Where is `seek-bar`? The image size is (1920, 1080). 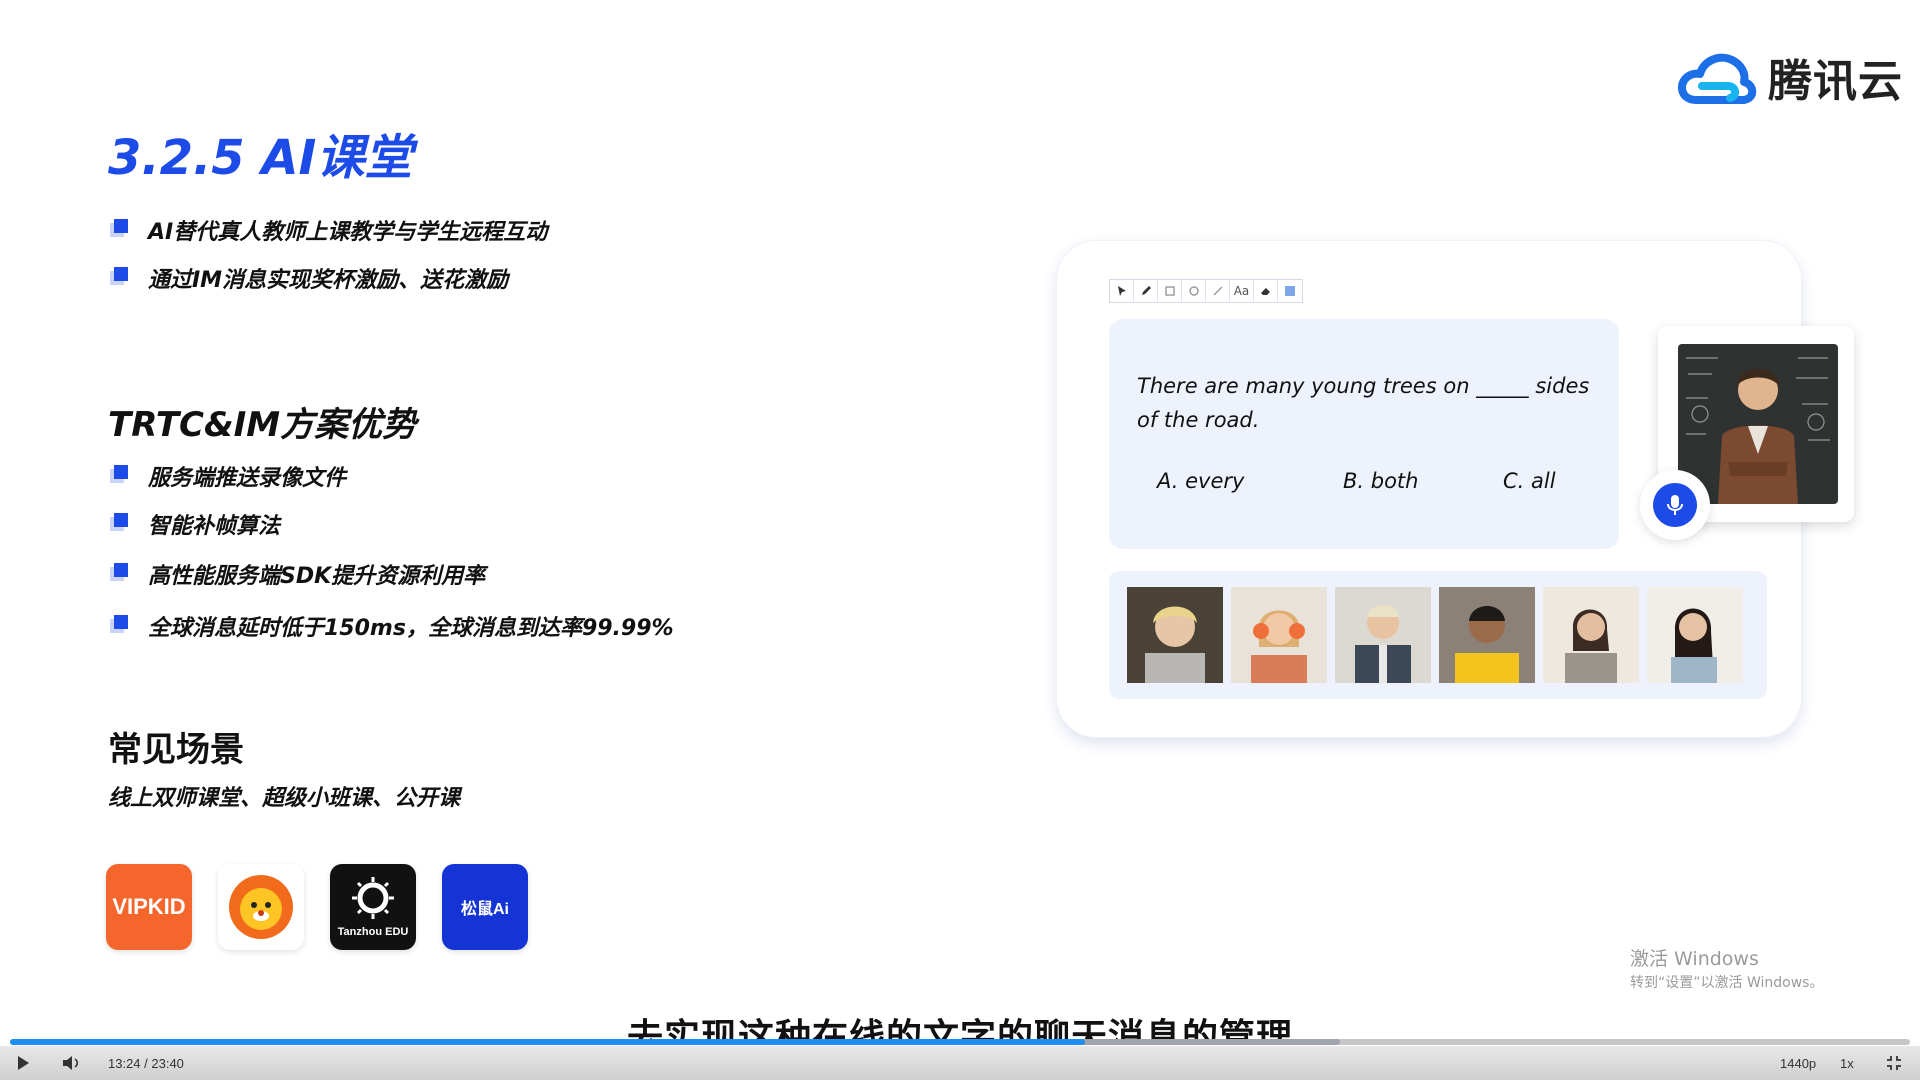
seek-bar is located at coordinates (960, 1042).